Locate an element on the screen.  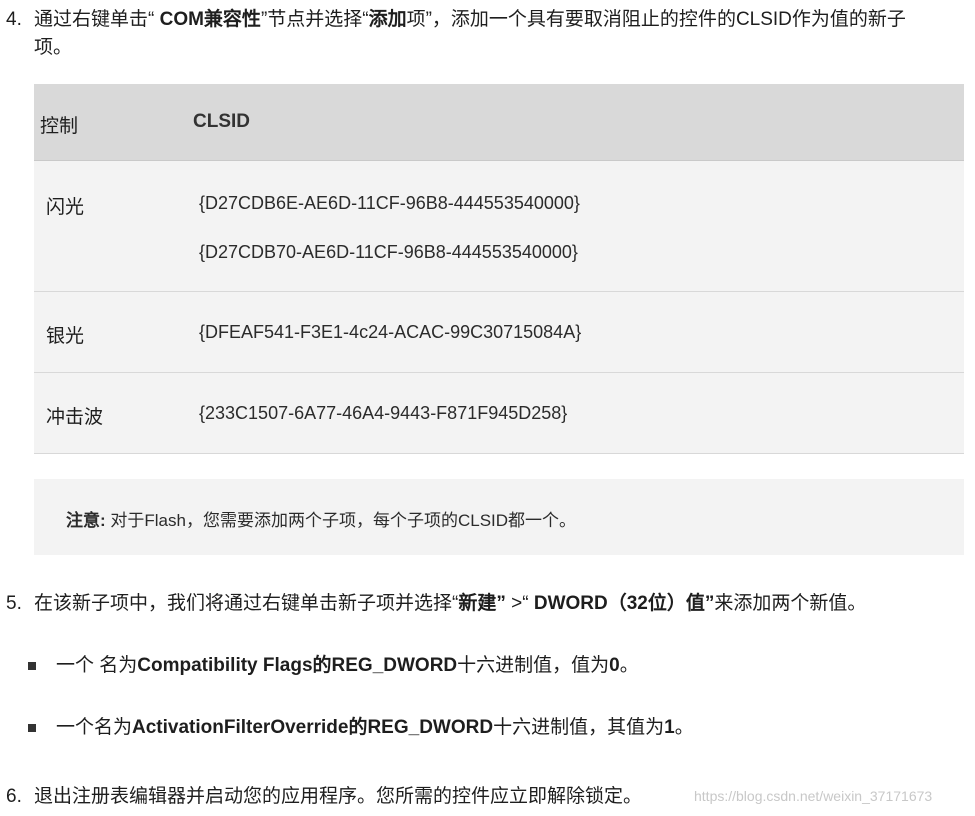
step-text: 项。 is located at coordinates (53, 47).